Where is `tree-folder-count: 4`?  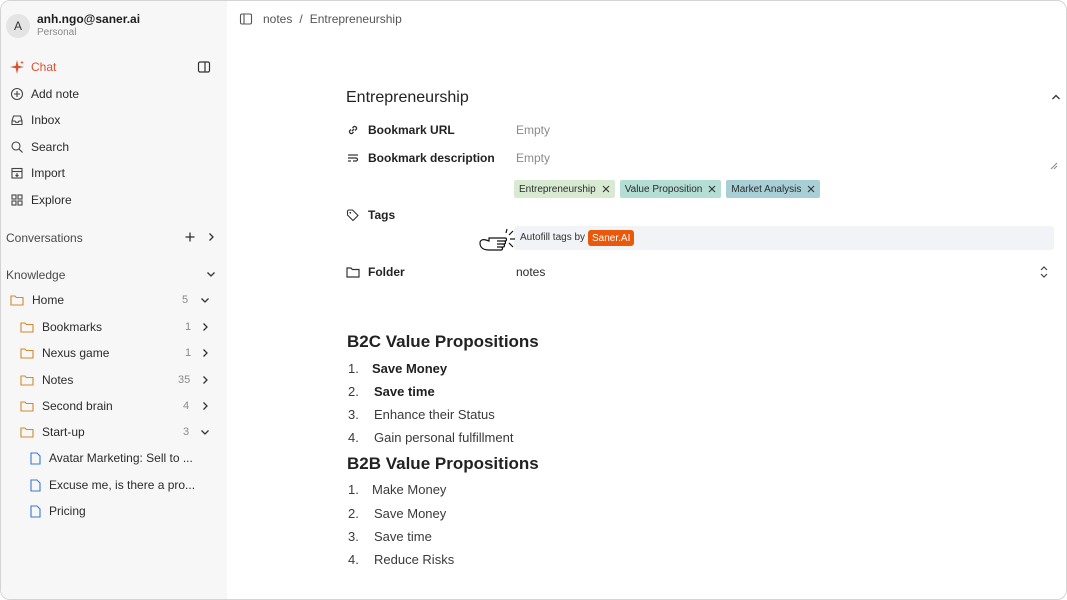 tree-folder-count: 4 is located at coordinates (186, 406).